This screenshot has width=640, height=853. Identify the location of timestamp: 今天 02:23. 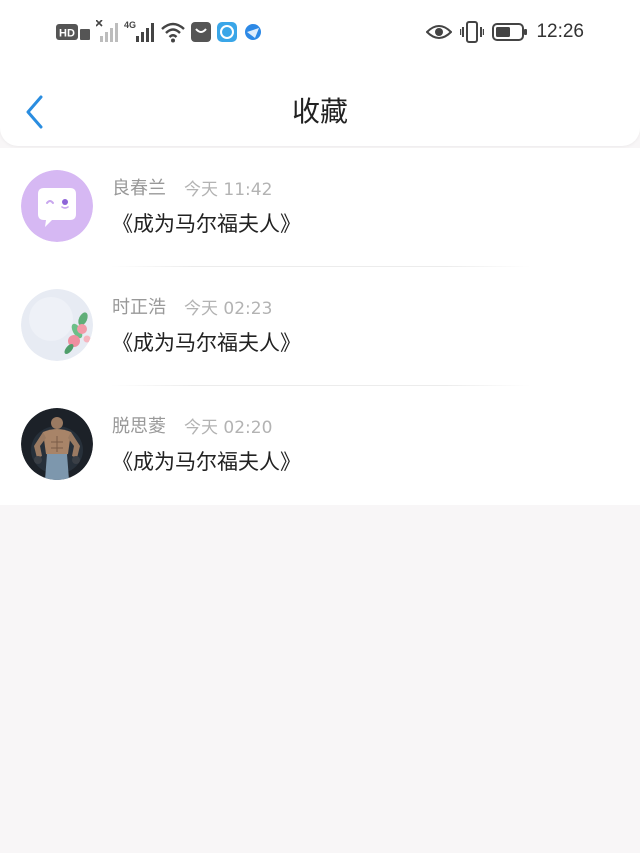
(228, 308).